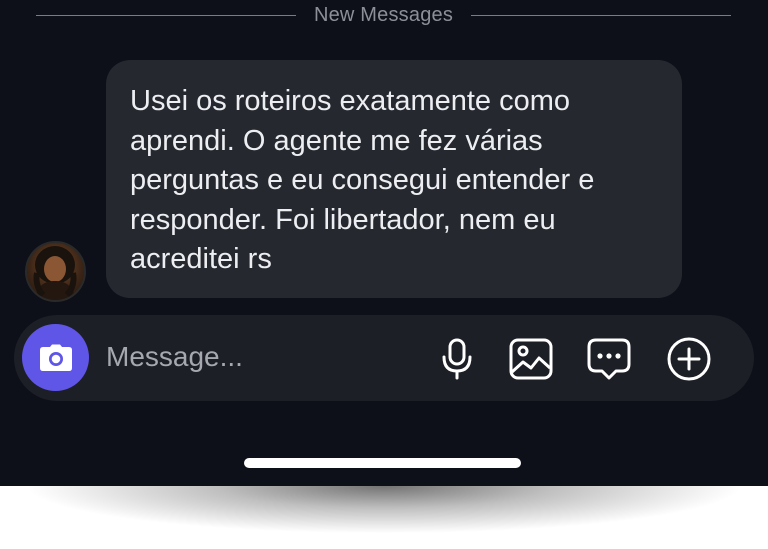 This screenshot has width=768, height=549. I want to click on microphone-icon, so click(457, 359).